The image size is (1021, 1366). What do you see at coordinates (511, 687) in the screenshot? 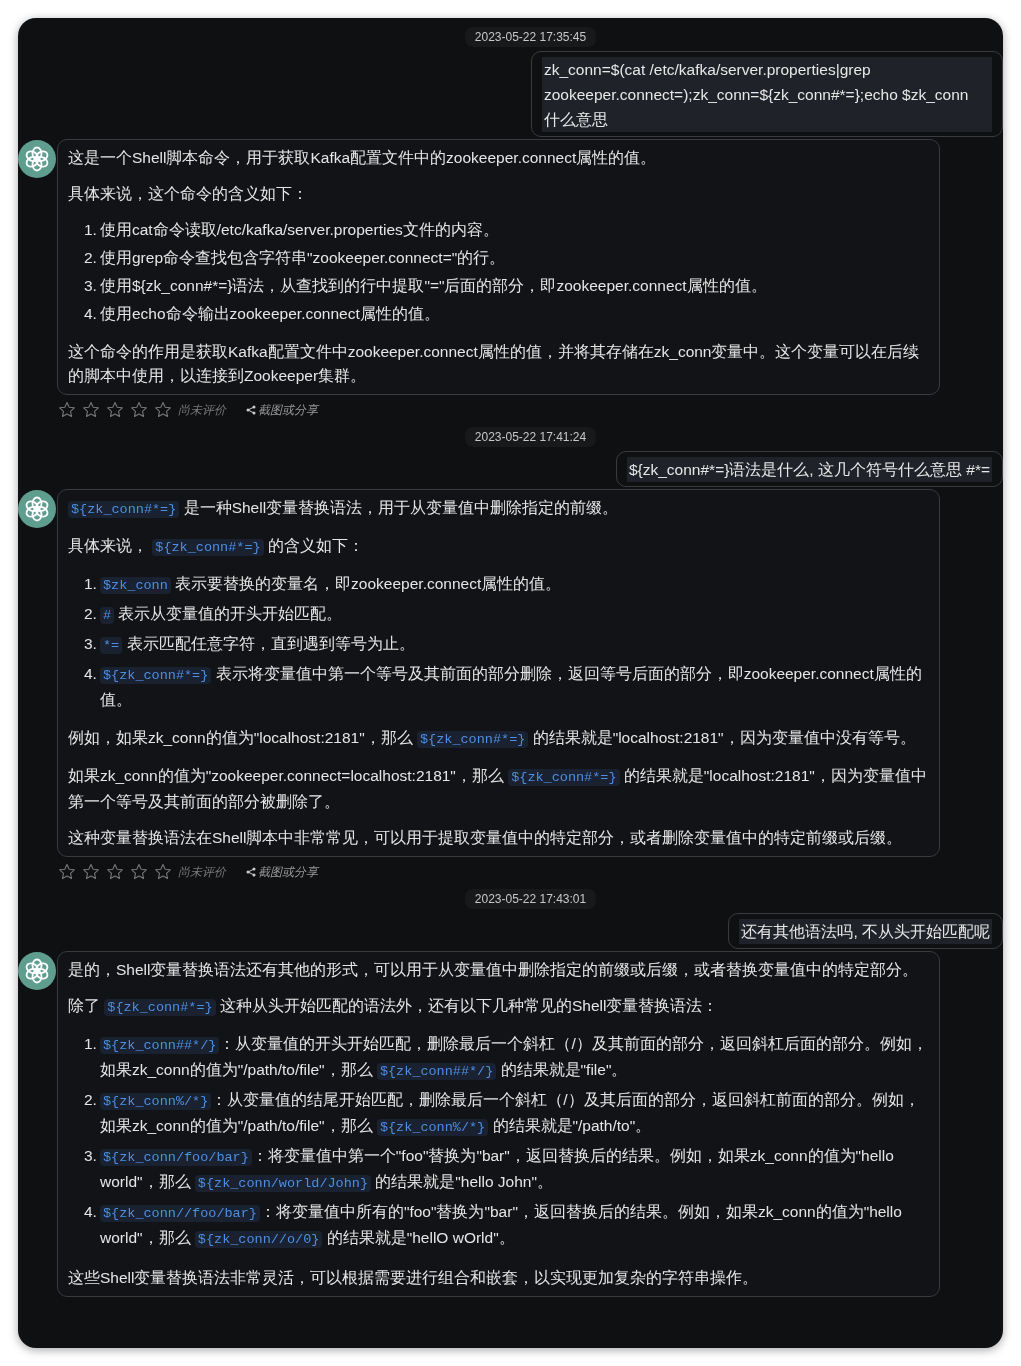
I see `list-item-text: ${zk_conn#*=} 表示将变量值中第一个等号及其前面的部分删除，返回等号后面的部分，即zookeeper.connect属性的值。` at bounding box center [511, 687].